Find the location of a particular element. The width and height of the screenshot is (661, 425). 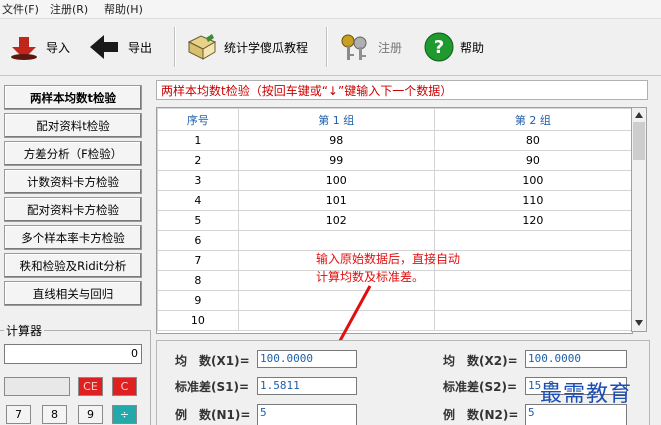

calculator-key-divide: ÷ is located at coordinates (124, 414).